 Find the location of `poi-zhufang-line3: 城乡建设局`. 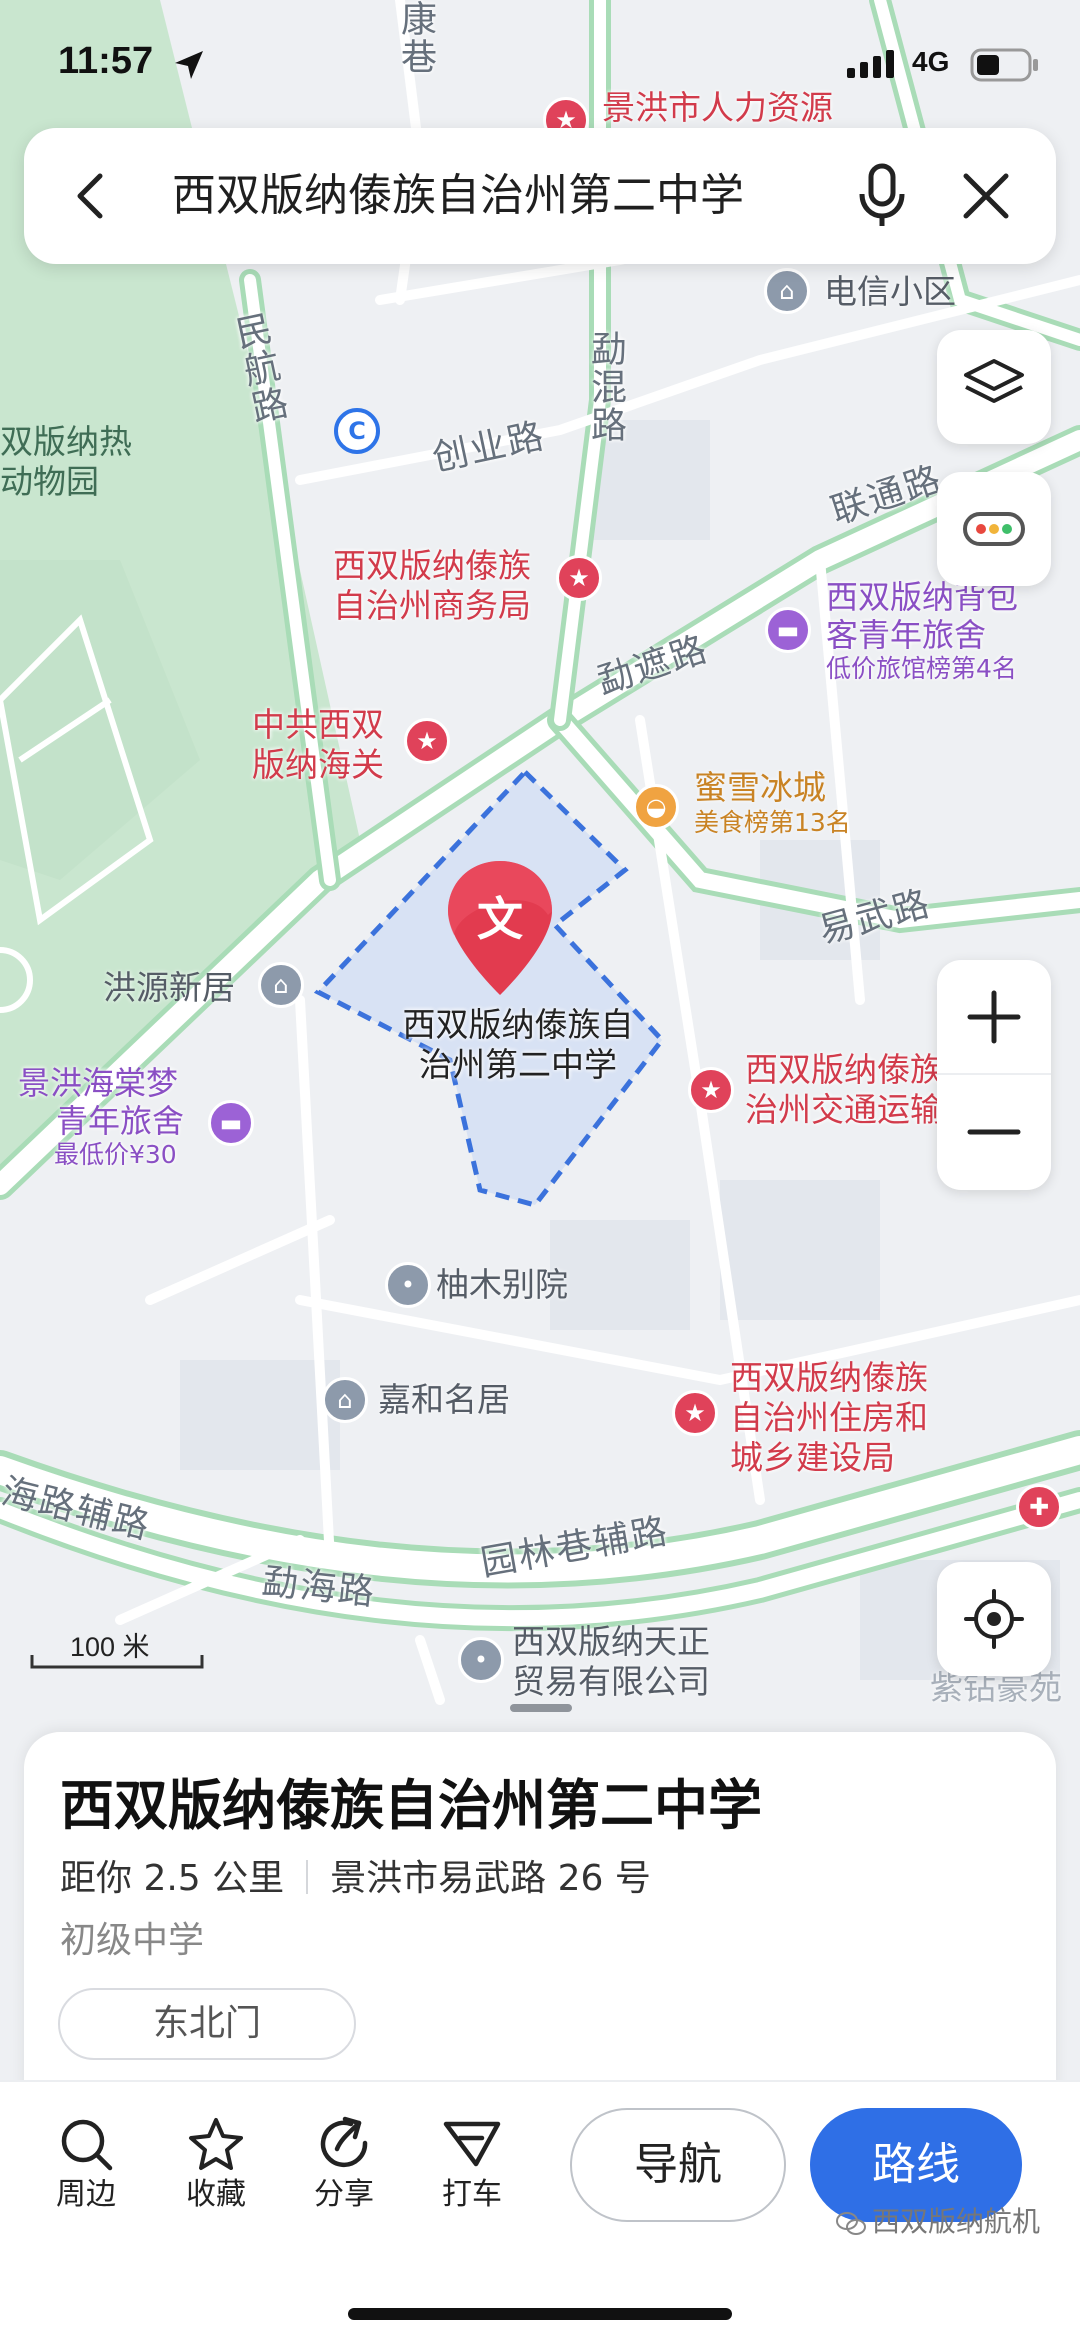

poi-zhufang-line3: 城乡建设局 is located at coordinates (812, 1458).